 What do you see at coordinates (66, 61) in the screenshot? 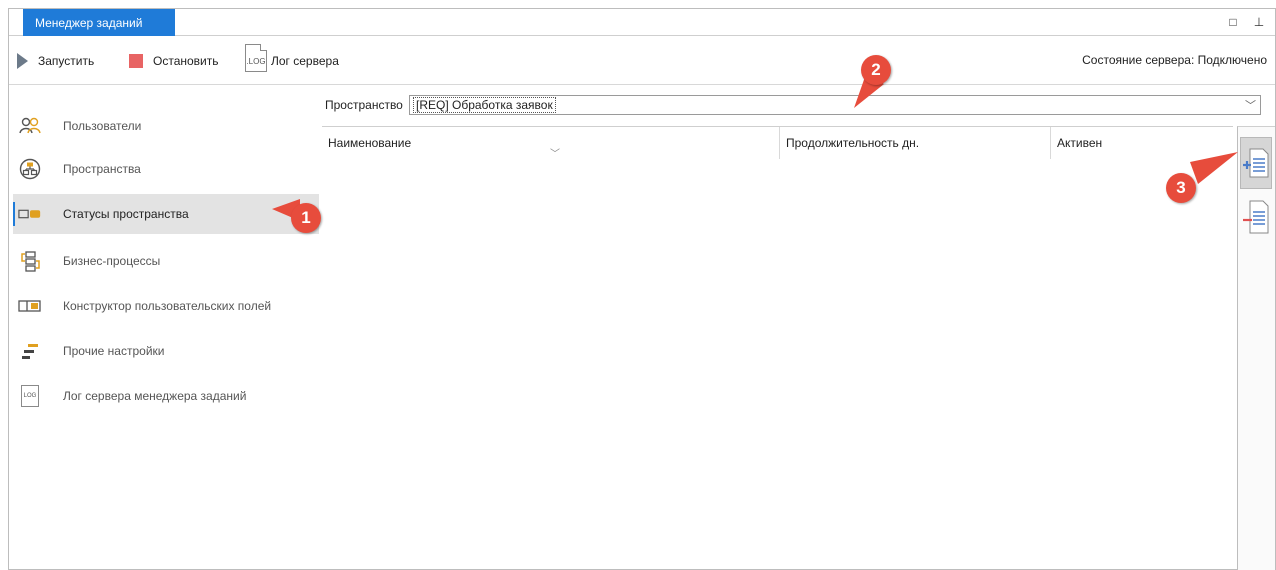
I see `start-label: Запустить` at bounding box center [66, 61].